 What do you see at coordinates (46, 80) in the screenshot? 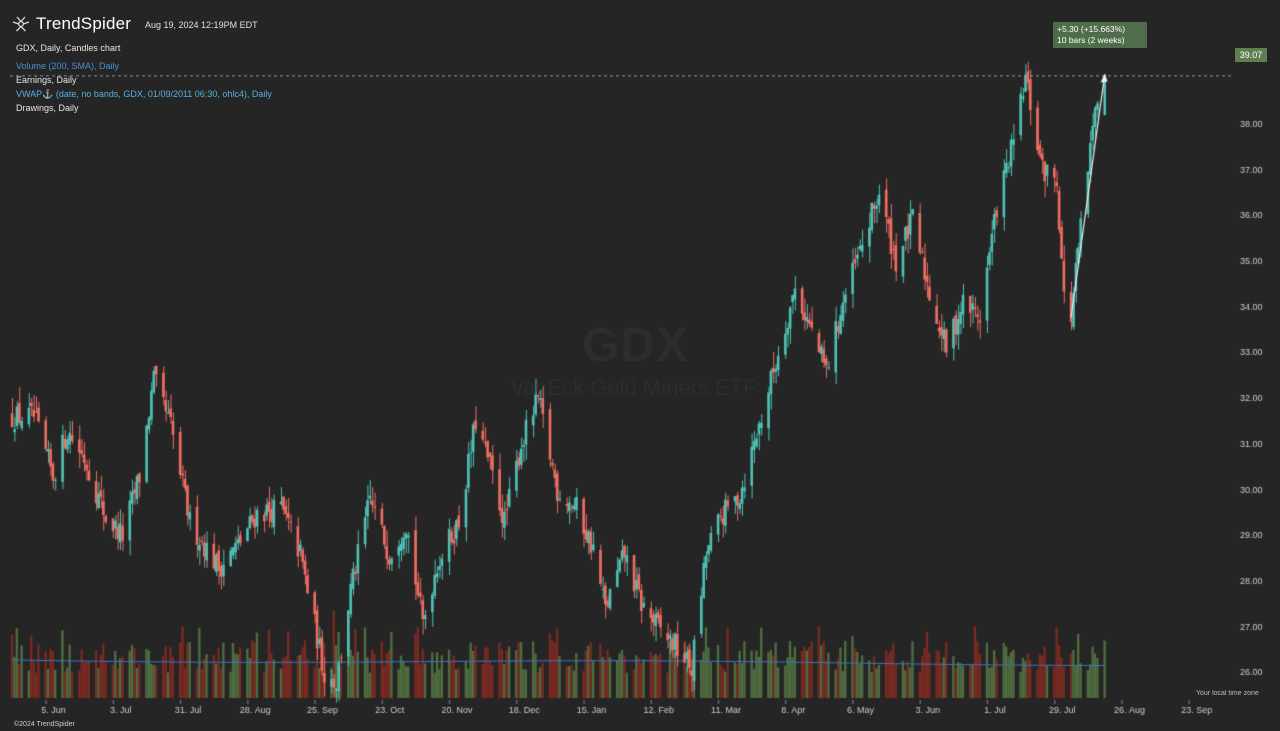
I see `indicator-earnings: Earnings, Daily` at bounding box center [46, 80].